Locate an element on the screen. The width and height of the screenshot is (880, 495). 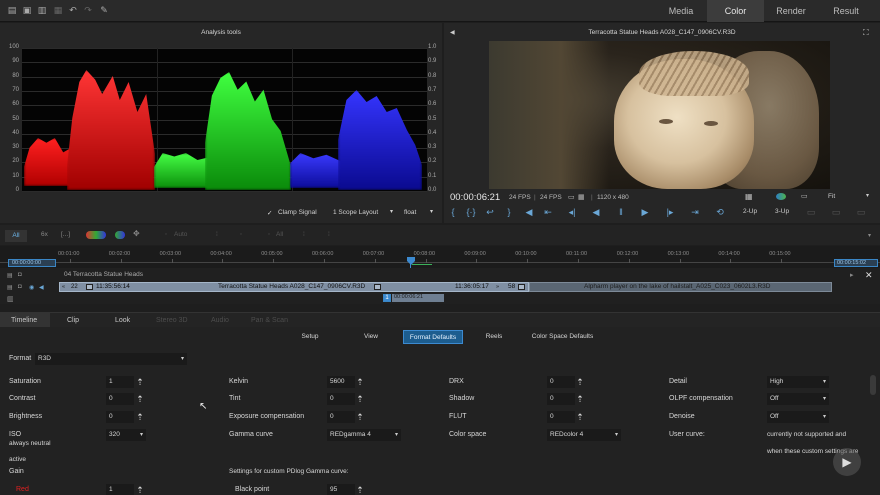
tab-media: Media is located at coordinates (681, 11).